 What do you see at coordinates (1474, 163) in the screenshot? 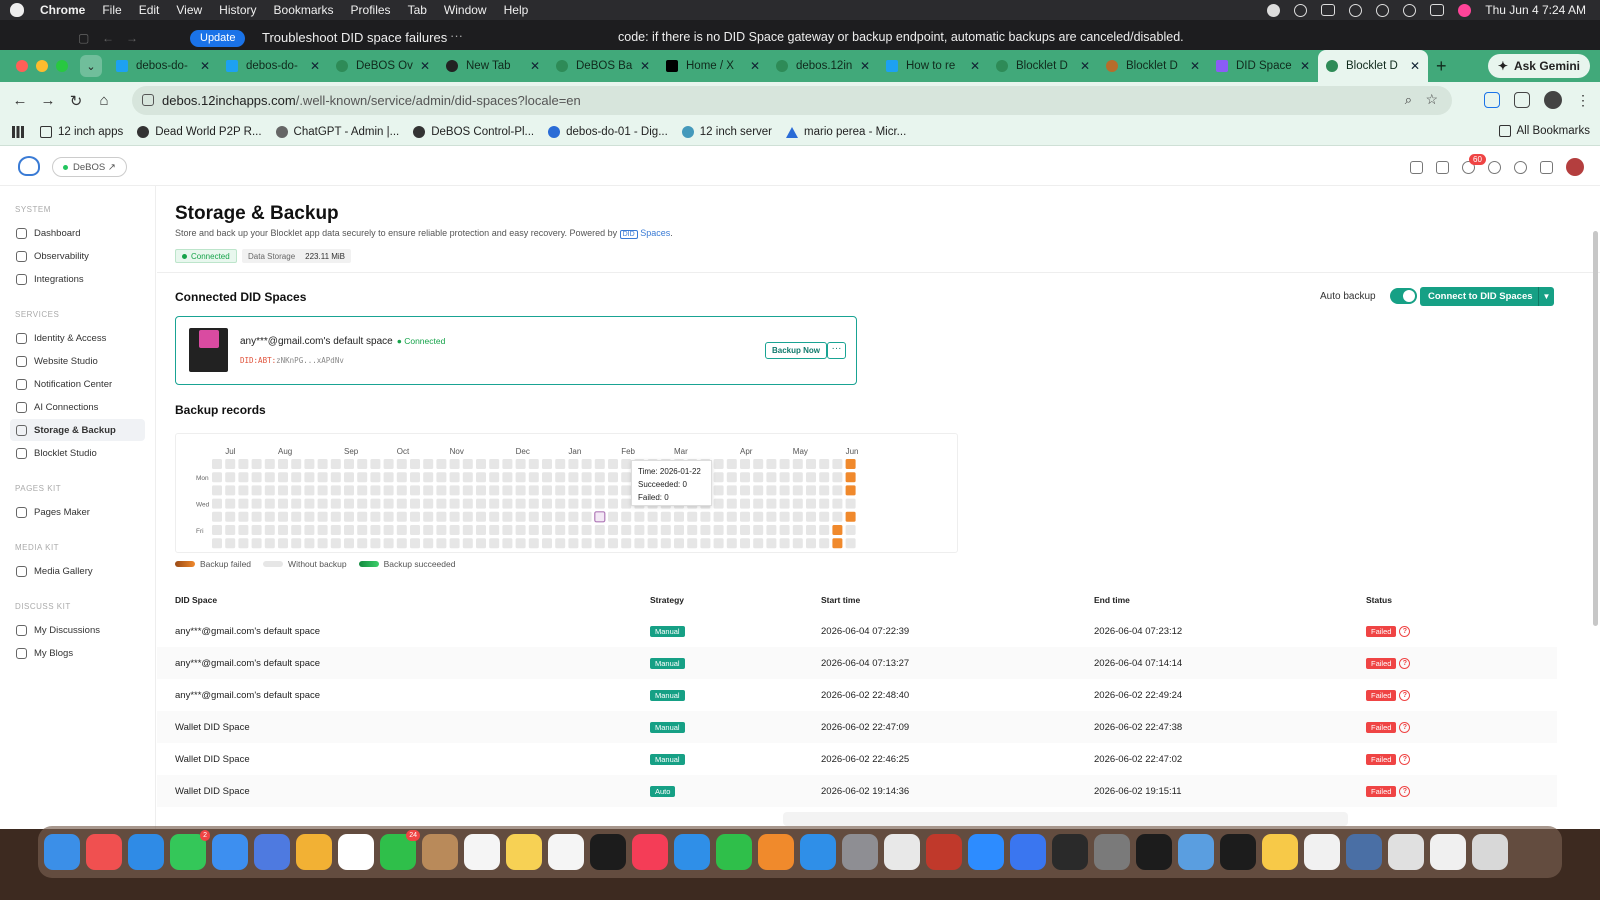
I see `bell-icon: 60` at bounding box center [1474, 163].